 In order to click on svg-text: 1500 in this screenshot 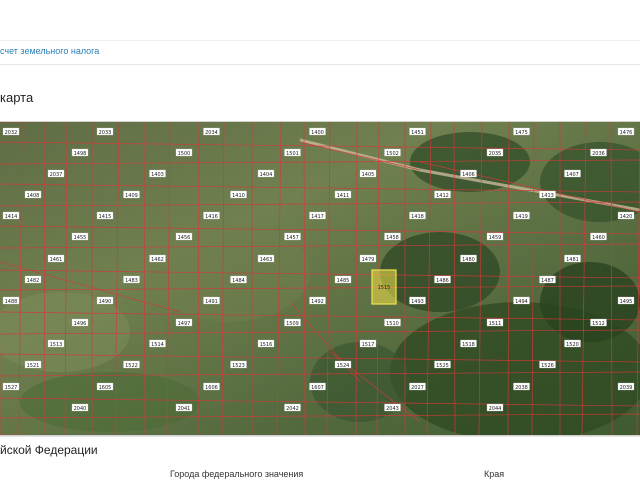, I will do `click(184, 154)`.